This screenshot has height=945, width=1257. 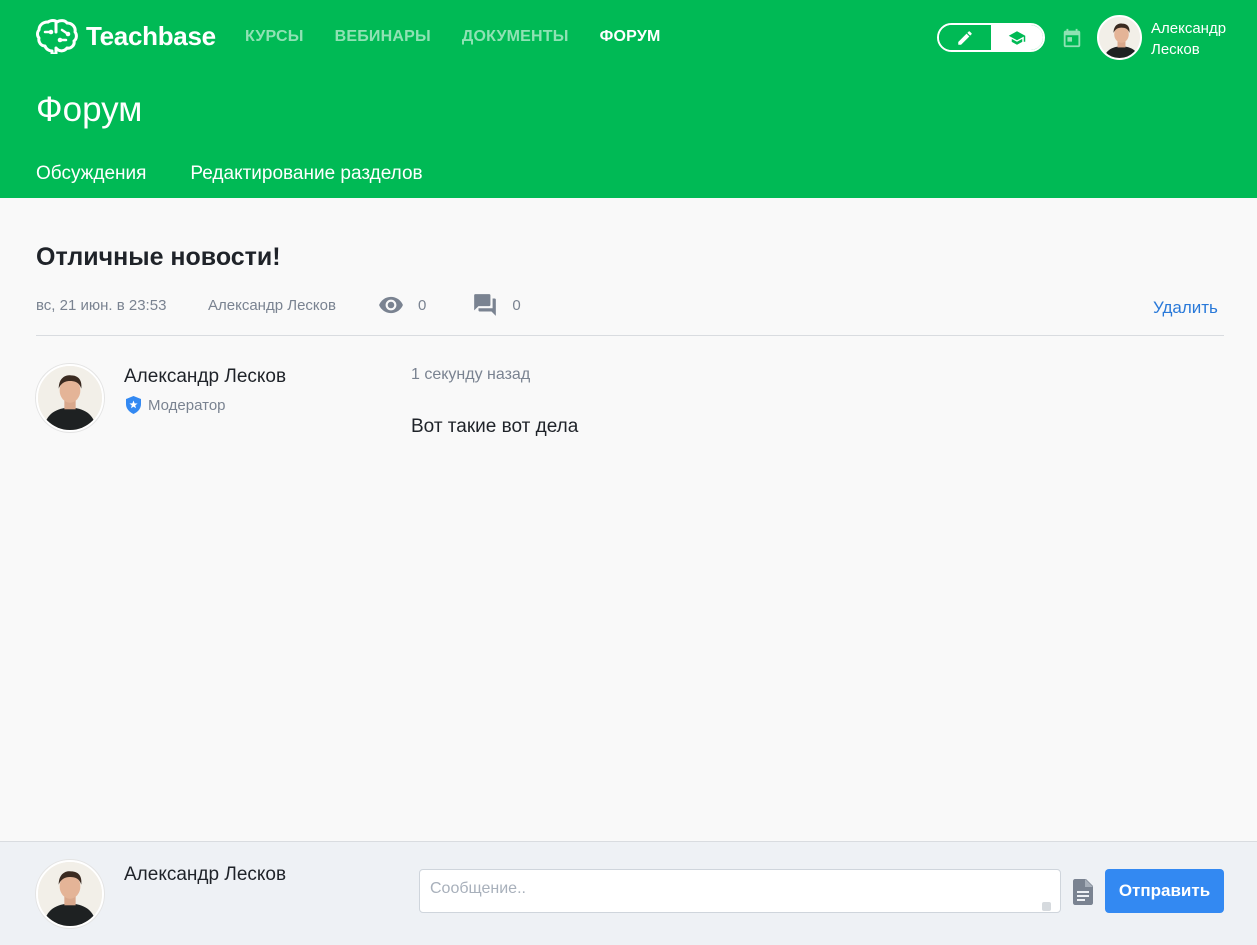 What do you see at coordinates (91, 174) in the screenshot?
I see `tab-discussions: Обсуждения` at bounding box center [91, 174].